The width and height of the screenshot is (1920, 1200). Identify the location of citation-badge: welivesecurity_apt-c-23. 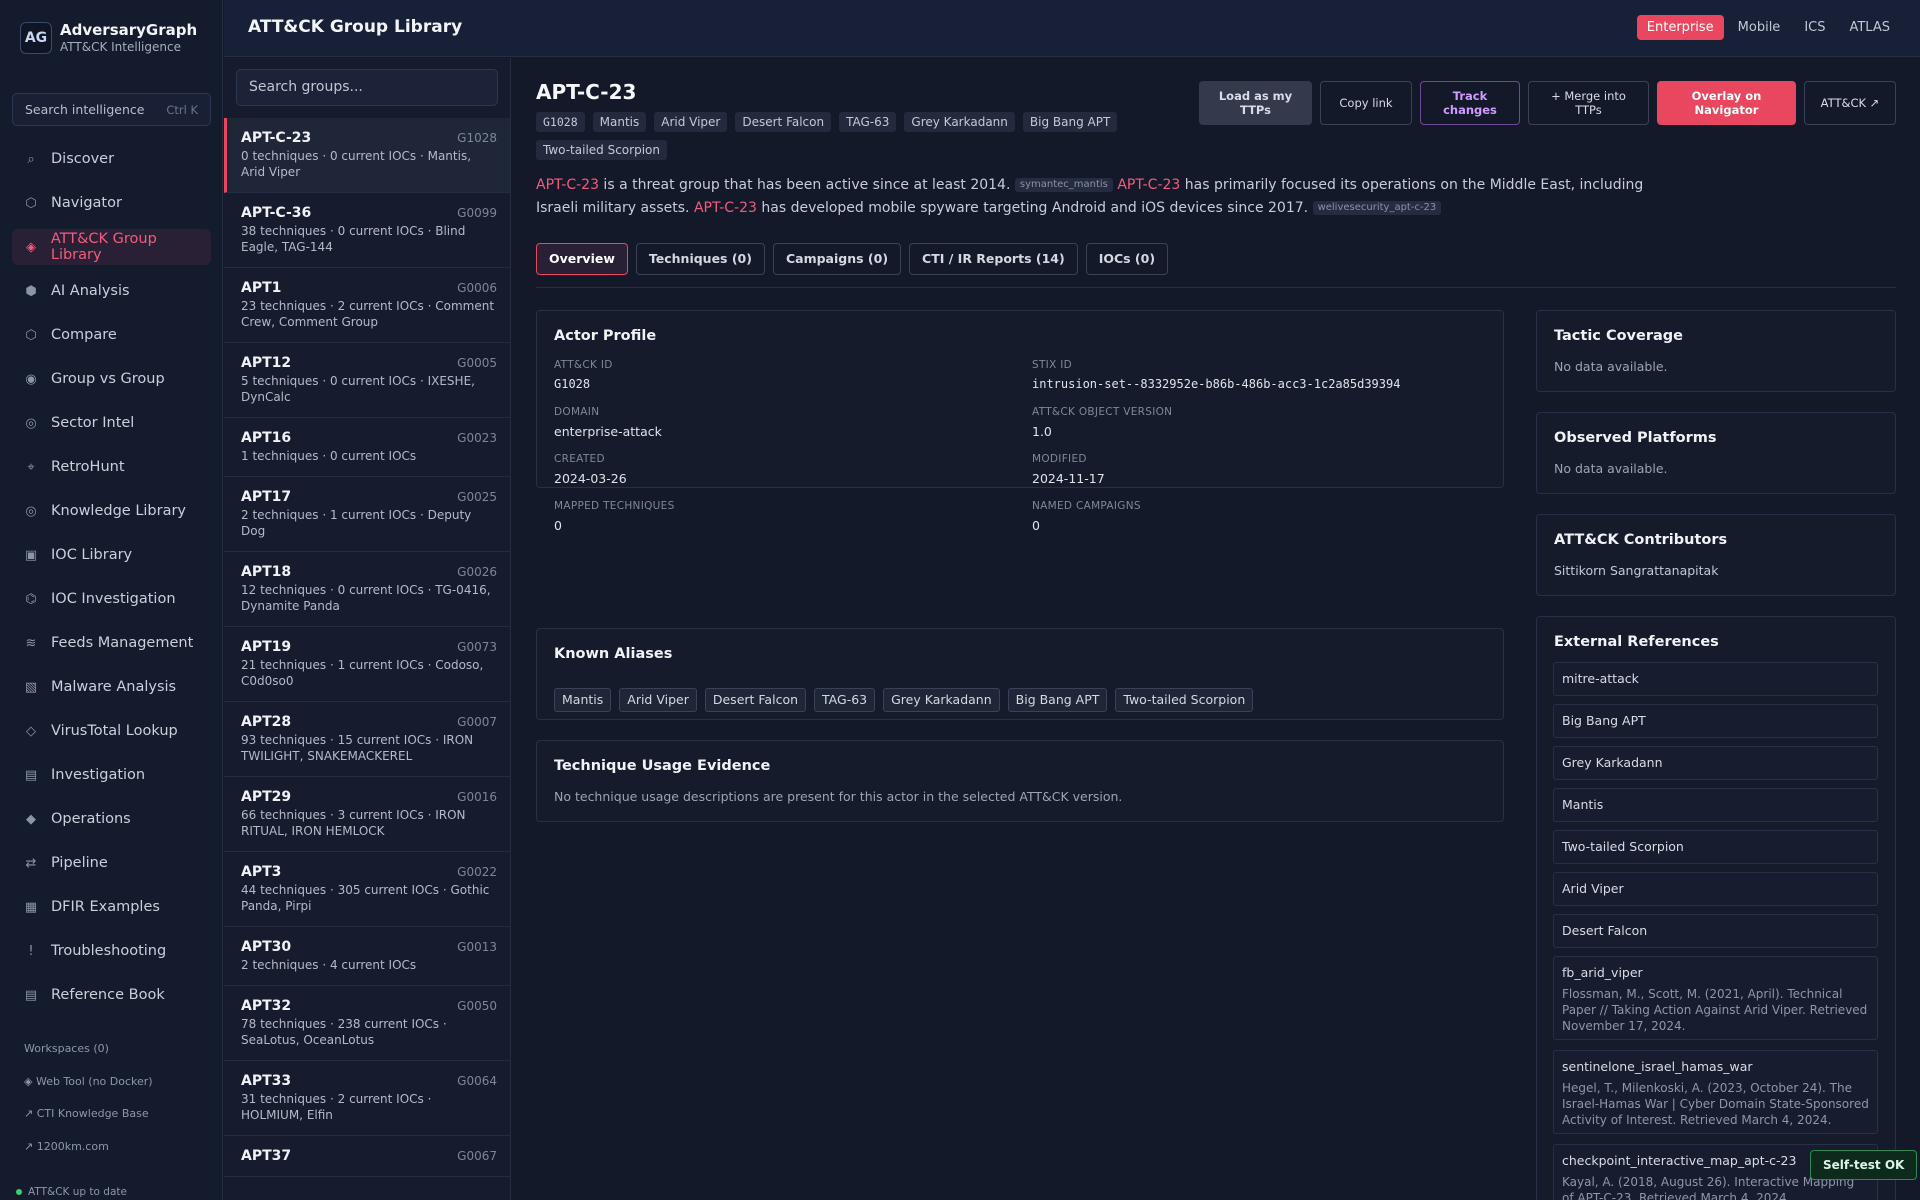
(1377, 208).